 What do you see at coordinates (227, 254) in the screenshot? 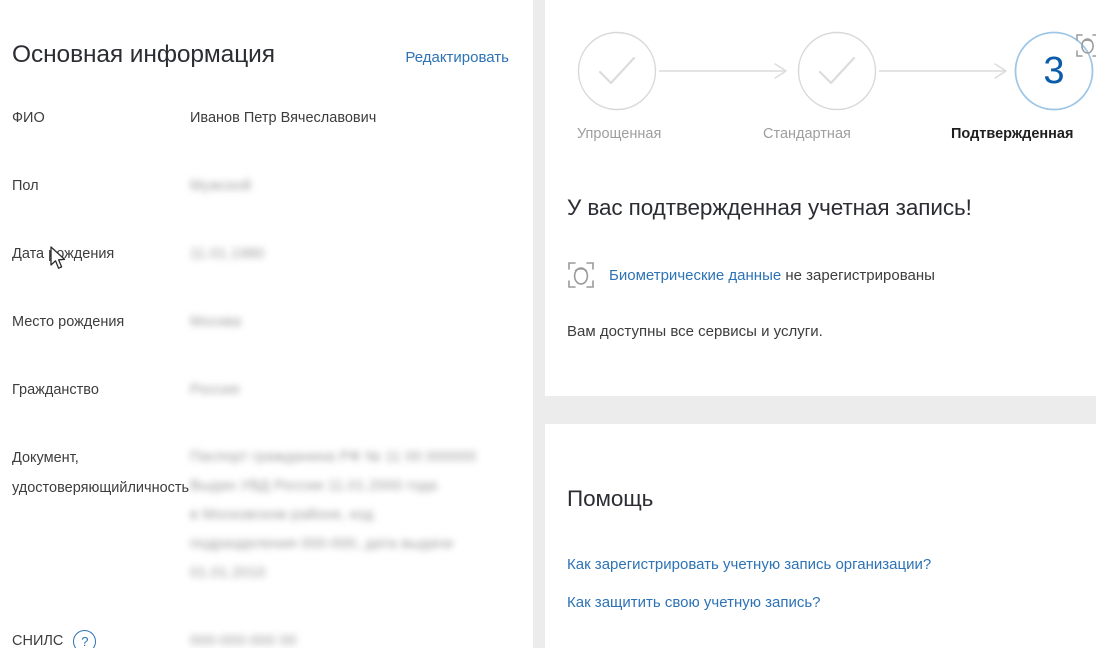
I see `field-value-birthdate-redacted: 11.01.1980` at bounding box center [227, 254].